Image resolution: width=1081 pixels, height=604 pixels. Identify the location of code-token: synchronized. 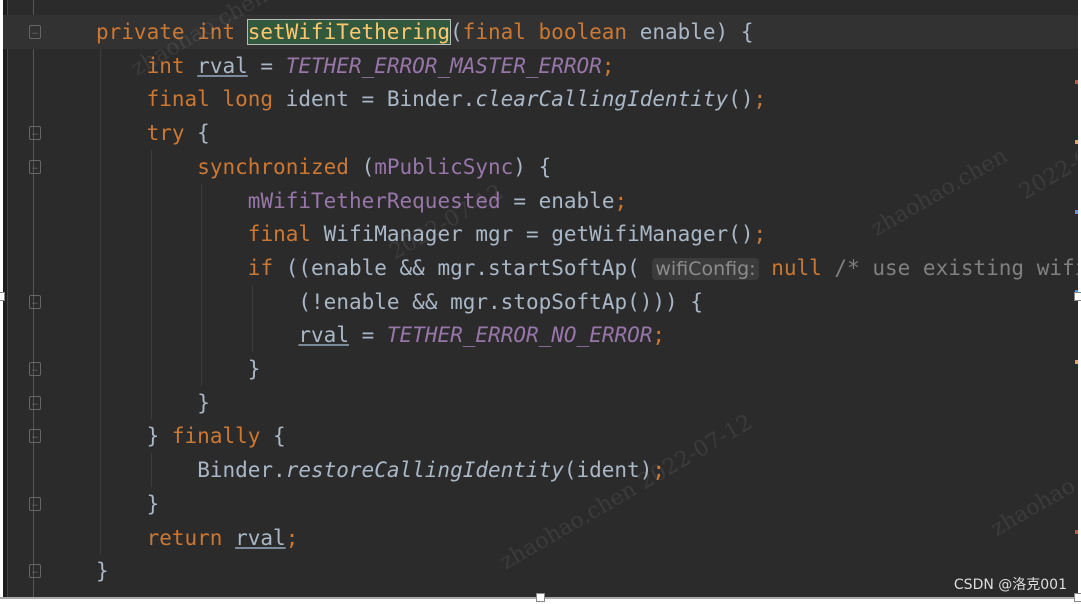
(279, 166).